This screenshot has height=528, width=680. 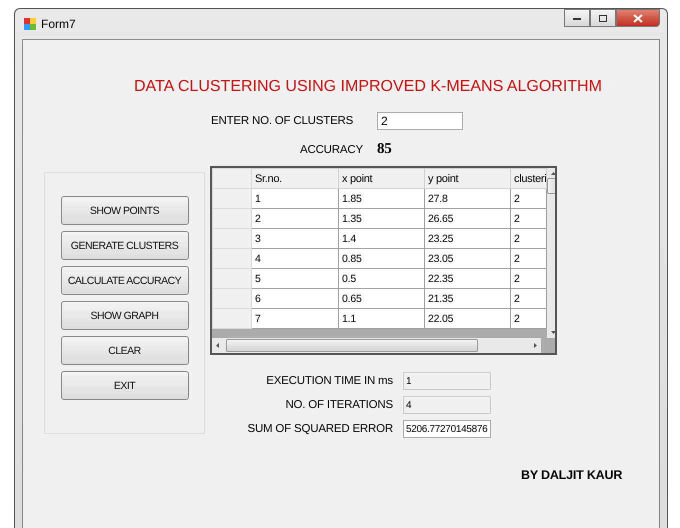 I want to click on form-heading: DATA CLUSTERING USING IMPROVED K-MEANS ALGORITHM, so click(x=368, y=87).